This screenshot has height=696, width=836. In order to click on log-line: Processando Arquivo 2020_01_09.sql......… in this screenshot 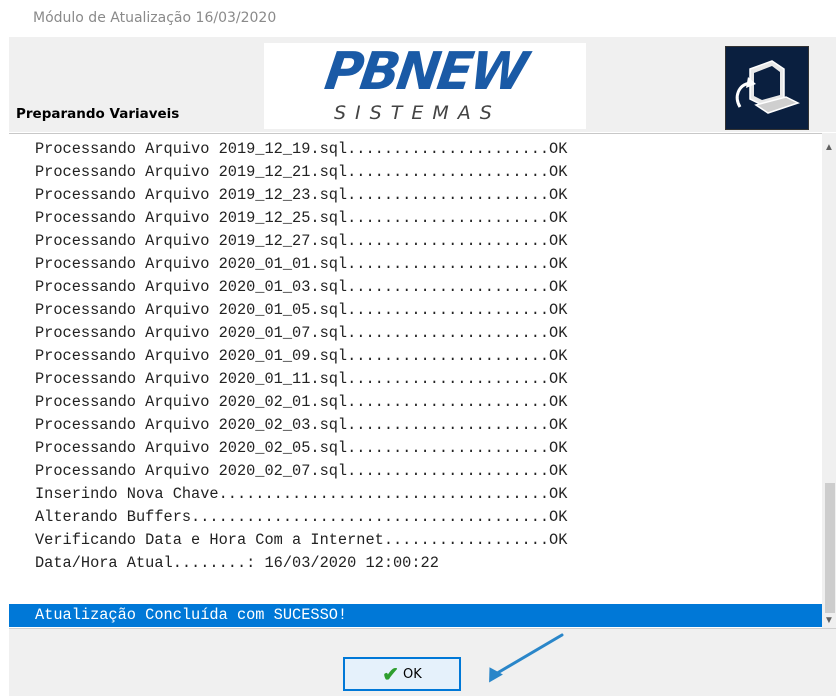, I will do `click(301, 356)`.